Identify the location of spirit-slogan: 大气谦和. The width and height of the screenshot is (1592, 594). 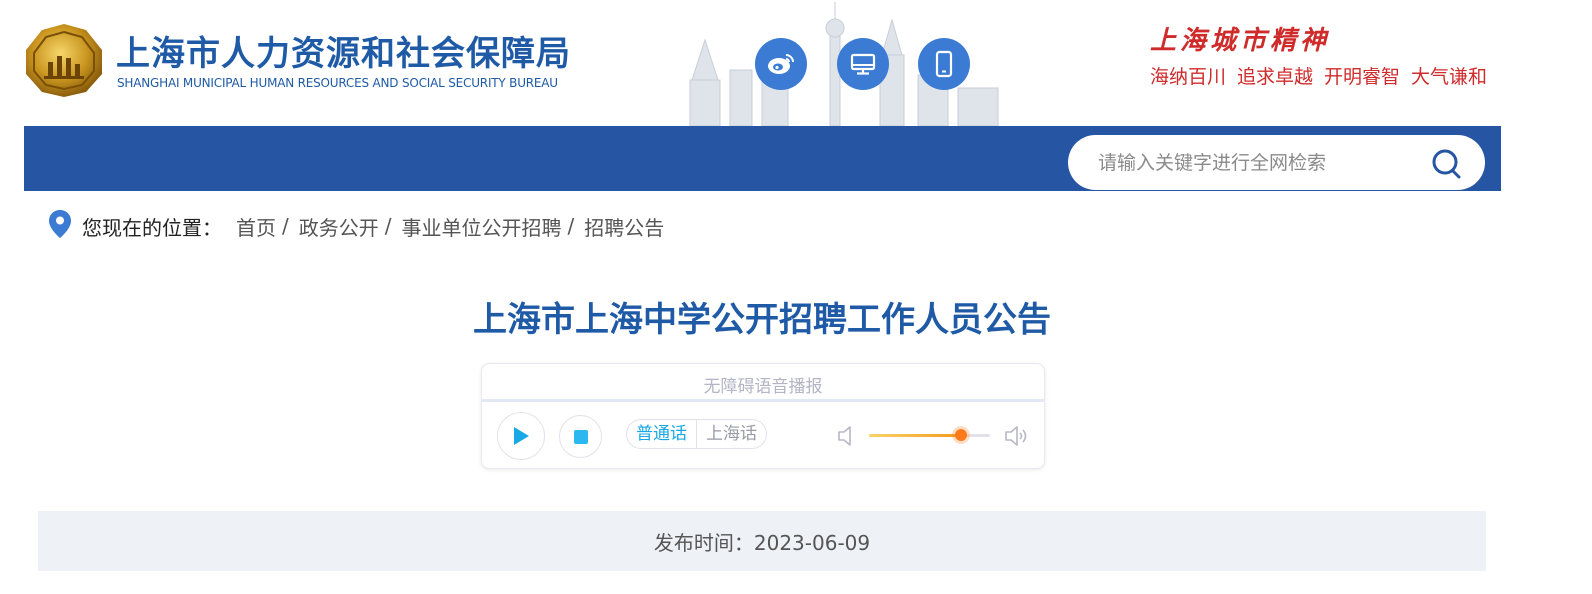
(1449, 77).